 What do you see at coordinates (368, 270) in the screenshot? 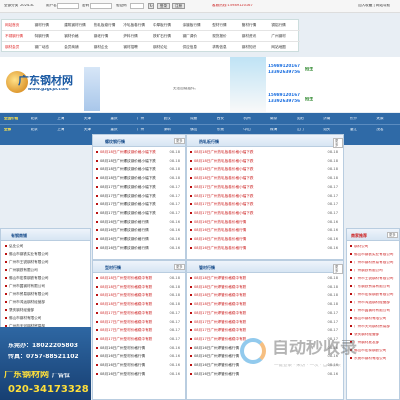
I see `merchant-label: 广州钢铁有限公司` at bounding box center [368, 270].